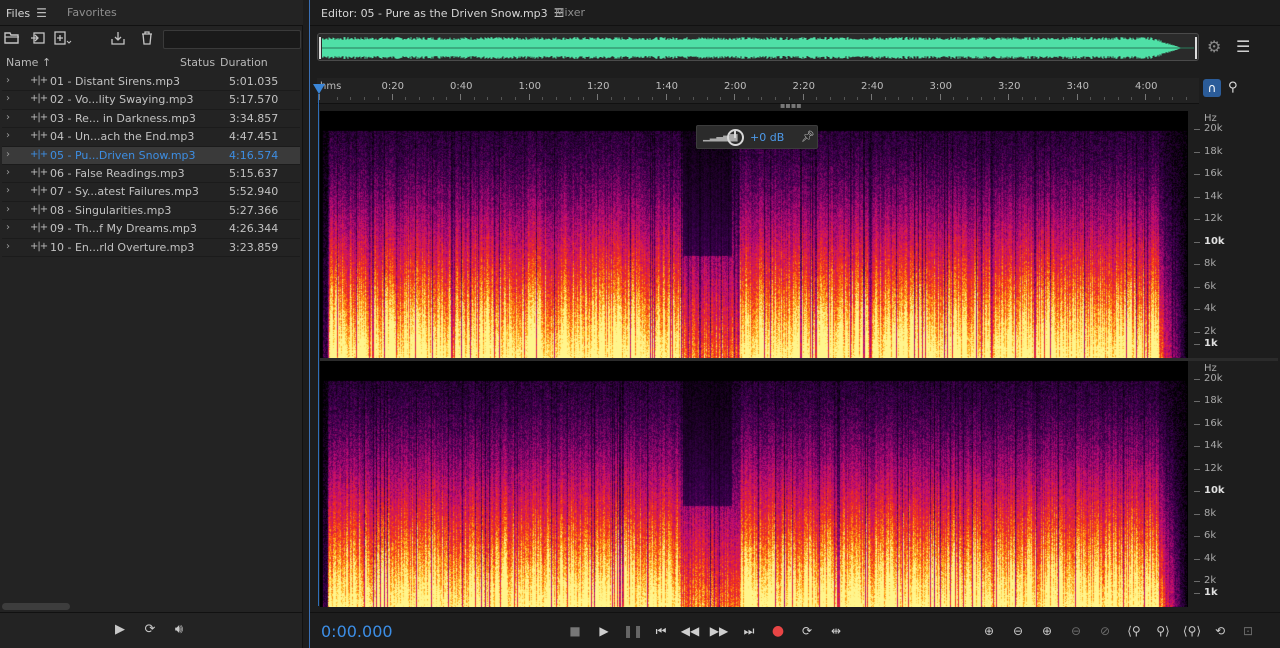 This screenshot has width=1280, height=648. I want to click on timecode-display: 0:00.000, so click(357, 631).